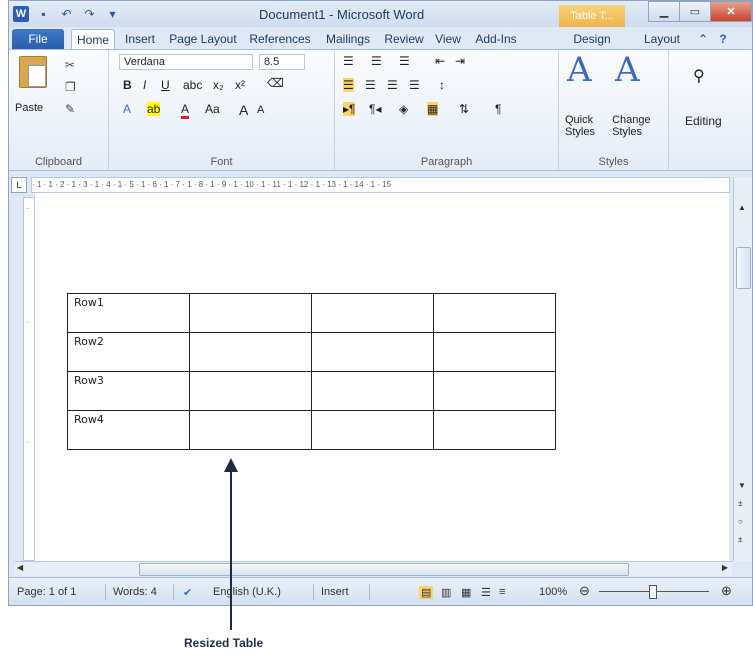 Image resolution: width=753 pixels, height=653 pixels. Describe the element at coordinates (740, 539) in the screenshot. I see `next-page-icon: ±` at that location.